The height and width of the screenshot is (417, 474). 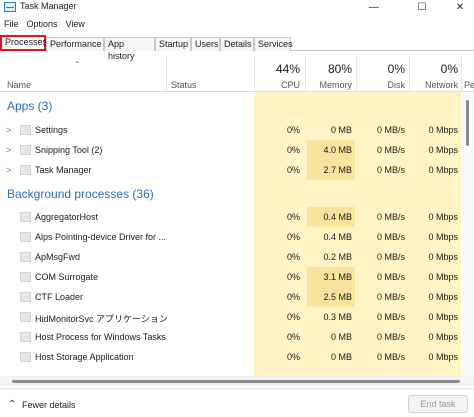 I want to click on process-name: Host Process for Windows Tasks, so click(x=100, y=337).